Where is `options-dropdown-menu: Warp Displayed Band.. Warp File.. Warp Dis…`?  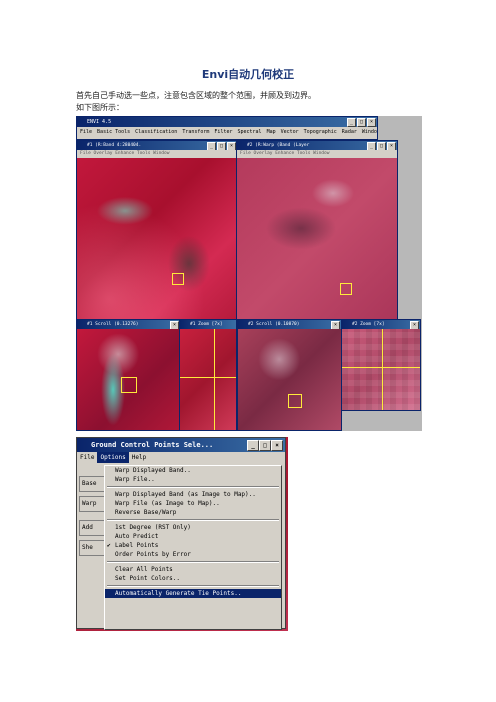
options-dropdown-menu: Warp Displayed Band.. Warp File.. Warp Dis… is located at coordinates (193, 547).